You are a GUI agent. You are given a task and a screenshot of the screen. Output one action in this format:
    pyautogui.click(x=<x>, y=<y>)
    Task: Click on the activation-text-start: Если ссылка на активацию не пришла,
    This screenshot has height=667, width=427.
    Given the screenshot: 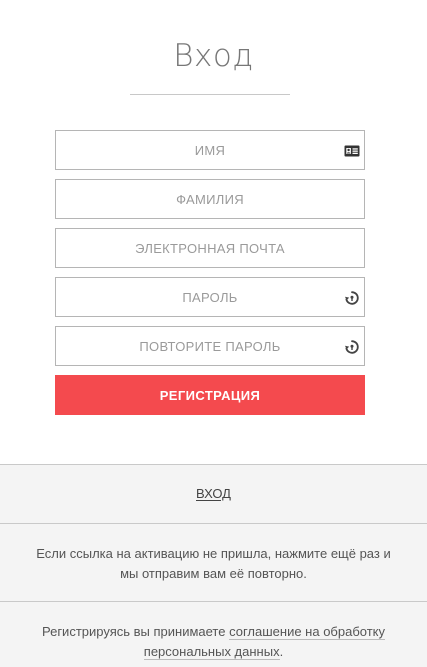 What is the action you would take?
    pyautogui.click(x=155, y=553)
    